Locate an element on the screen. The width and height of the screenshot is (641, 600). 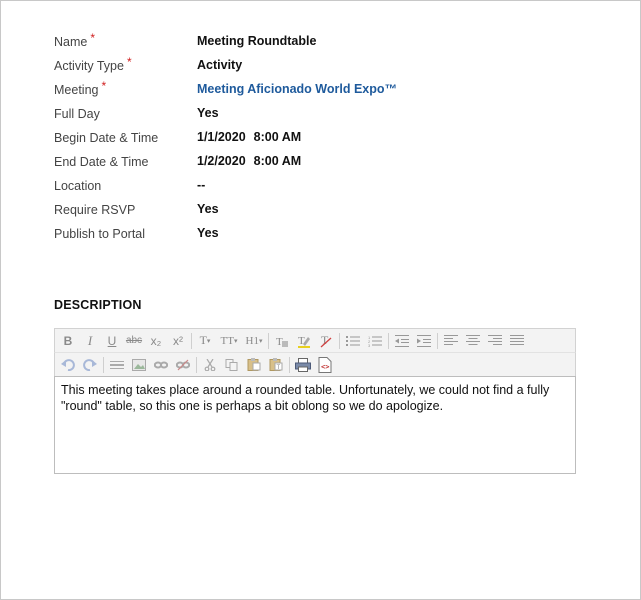
strikethrough-button: abc is located at coordinates (134, 341).